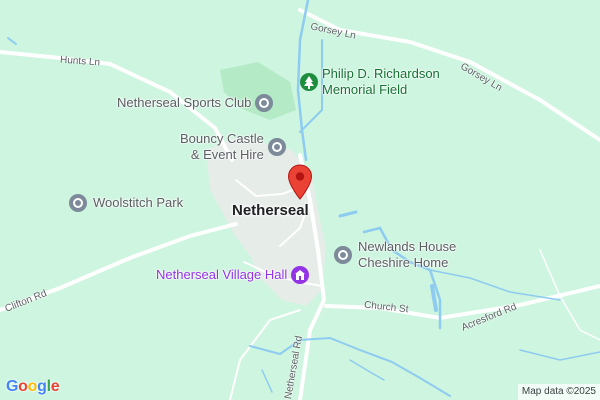 The height and width of the screenshot is (400, 600). I want to click on town-label: Netherseal, so click(270, 210).